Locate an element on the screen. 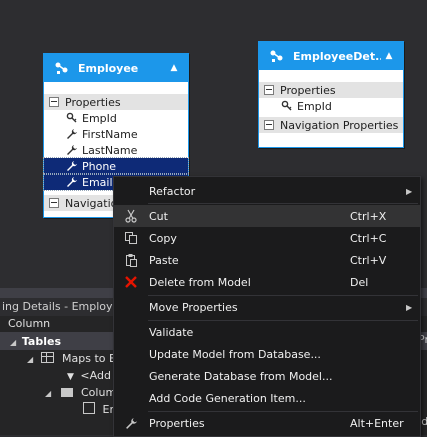 The image size is (427, 437). tree-label: <Add is located at coordinates (95, 375).